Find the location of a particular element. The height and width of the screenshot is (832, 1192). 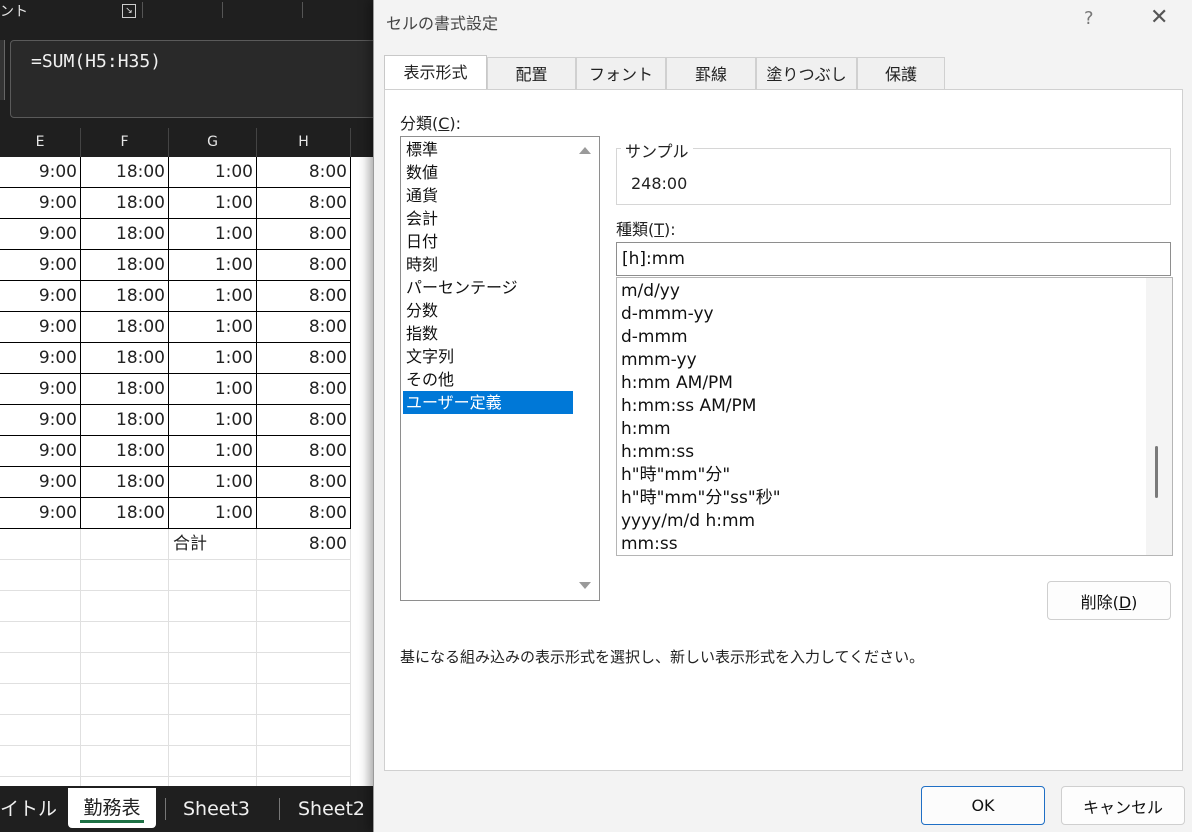

format-code-item: d-mmm is located at coordinates (654, 337).